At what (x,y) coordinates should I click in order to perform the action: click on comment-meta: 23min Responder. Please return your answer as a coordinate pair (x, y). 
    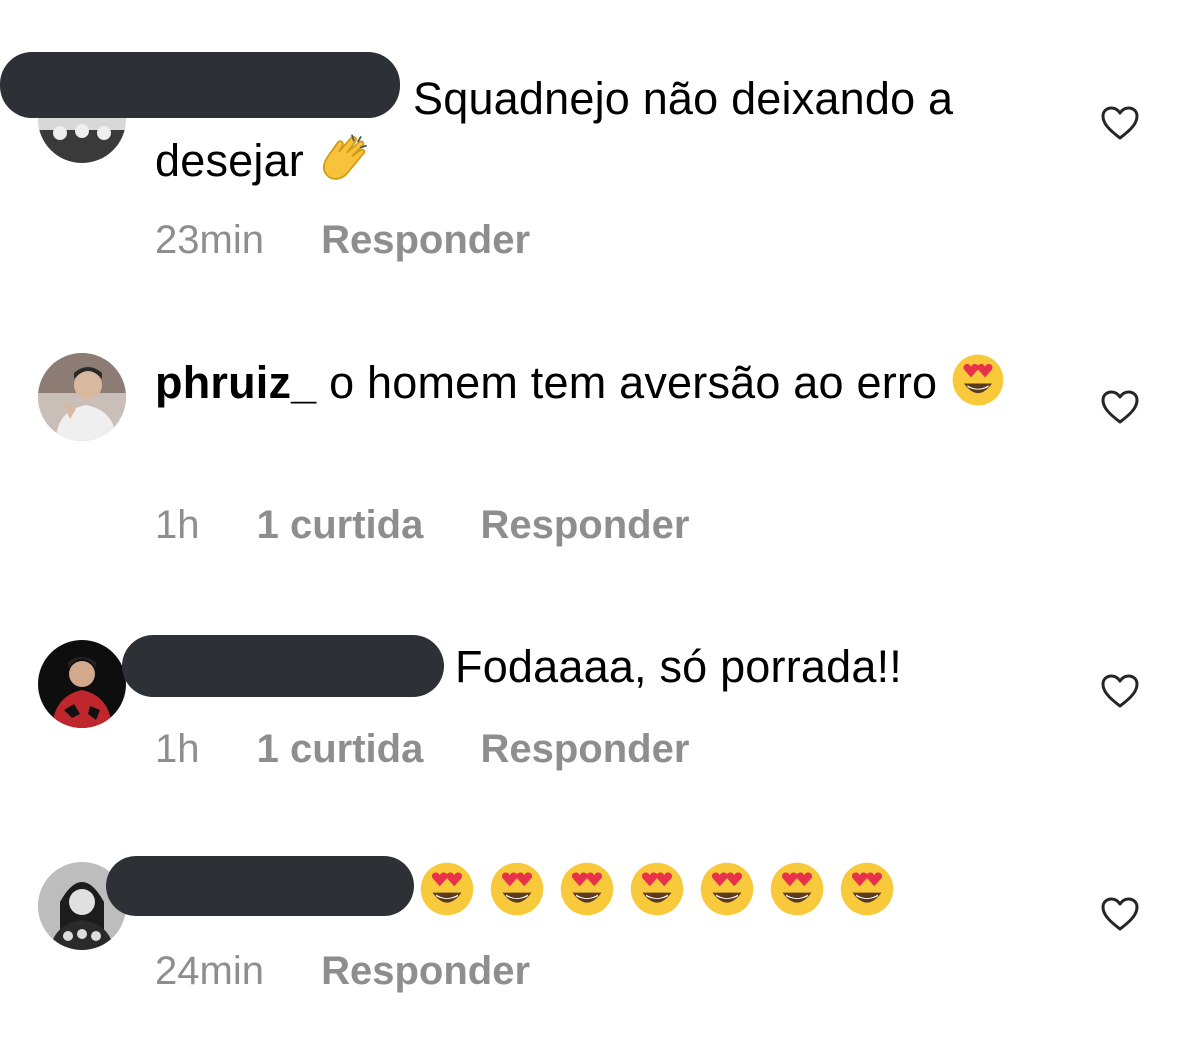
    Looking at the image, I should click on (365, 240).